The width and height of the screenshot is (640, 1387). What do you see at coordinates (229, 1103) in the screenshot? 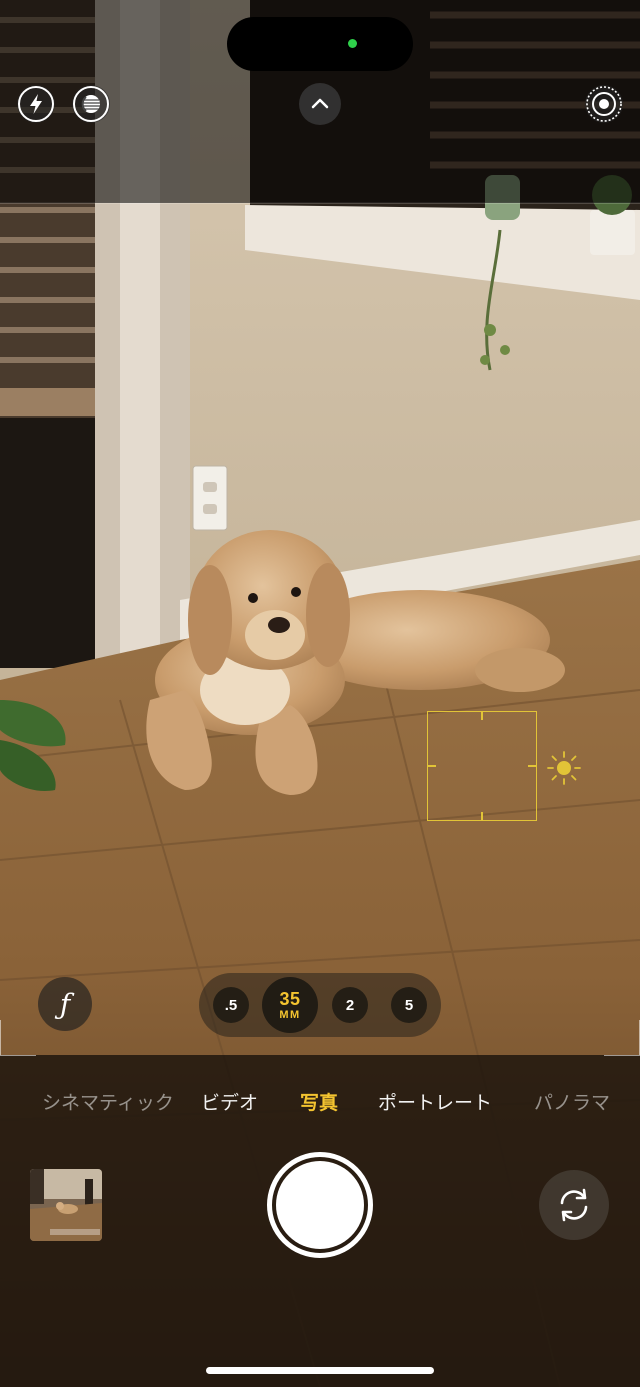
I see `mode-video: ビデオ` at bounding box center [229, 1103].